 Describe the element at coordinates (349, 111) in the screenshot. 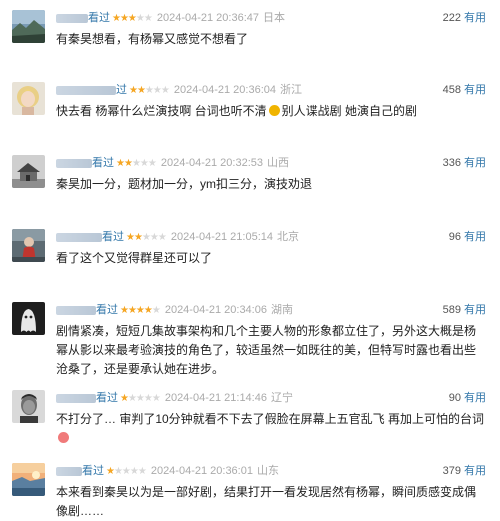

I see `review-text: 别人谍战剧 她演自己的剧` at that location.